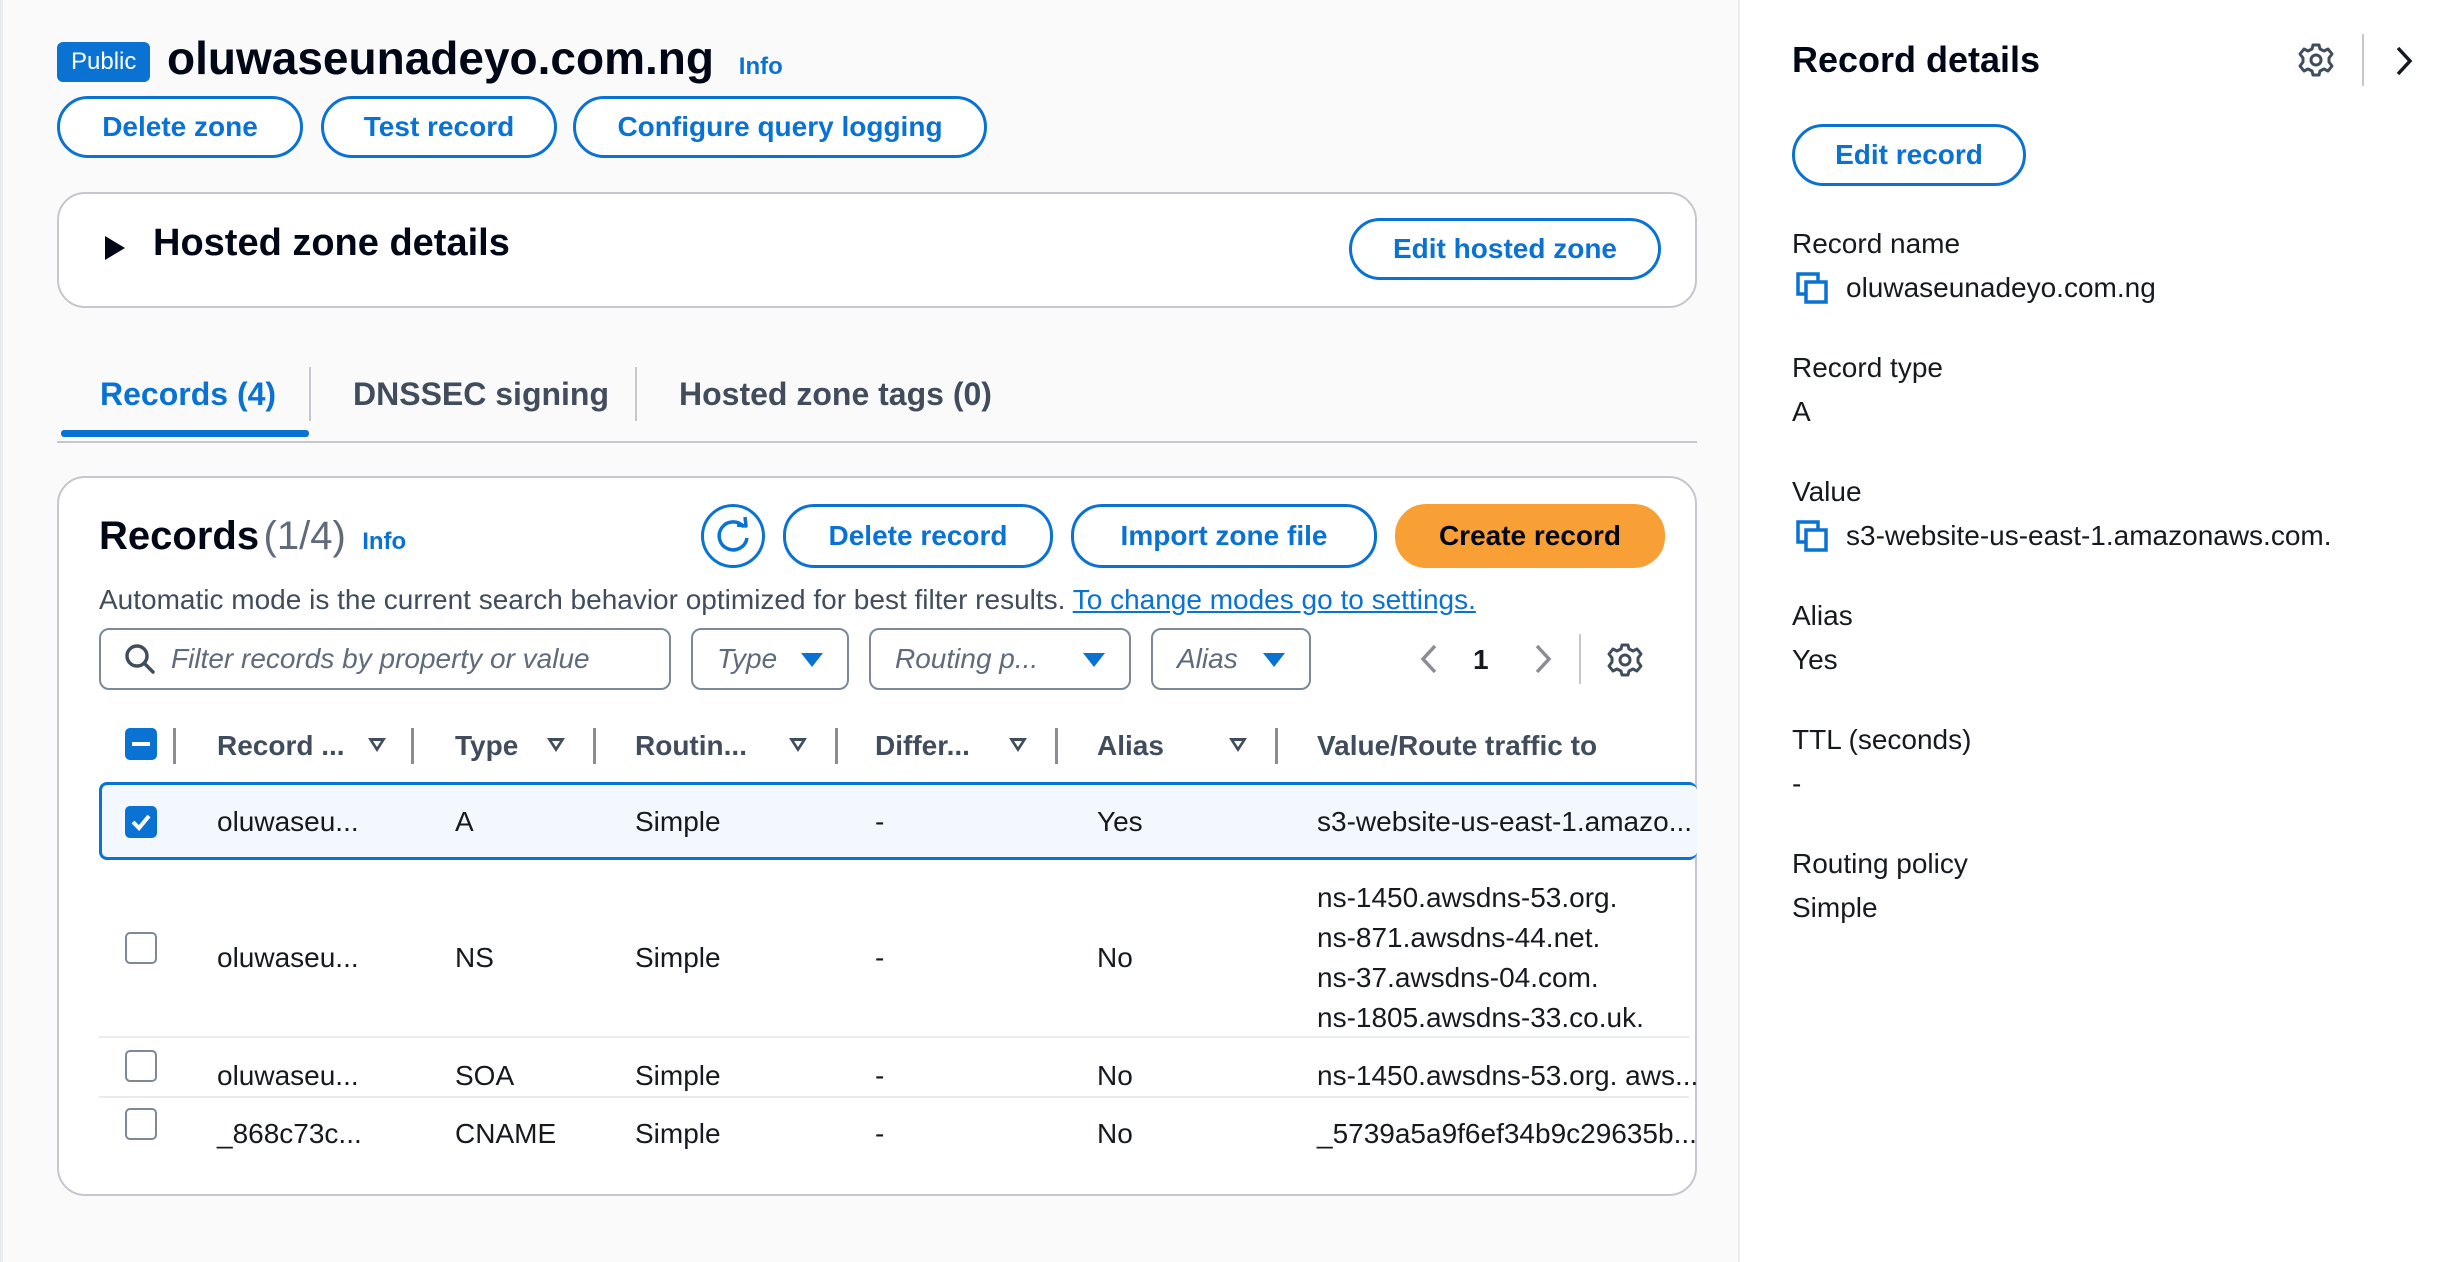 The width and height of the screenshot is (2456, 1262). I want to click on edit-record-button: Edit record, so click(1909, 155).